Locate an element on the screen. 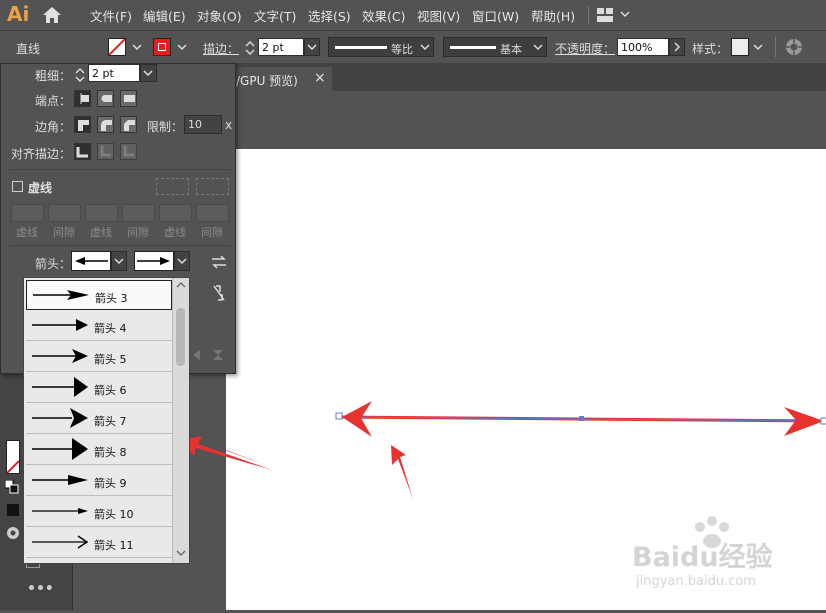  align-center-button is located at coordinates (82, 151).